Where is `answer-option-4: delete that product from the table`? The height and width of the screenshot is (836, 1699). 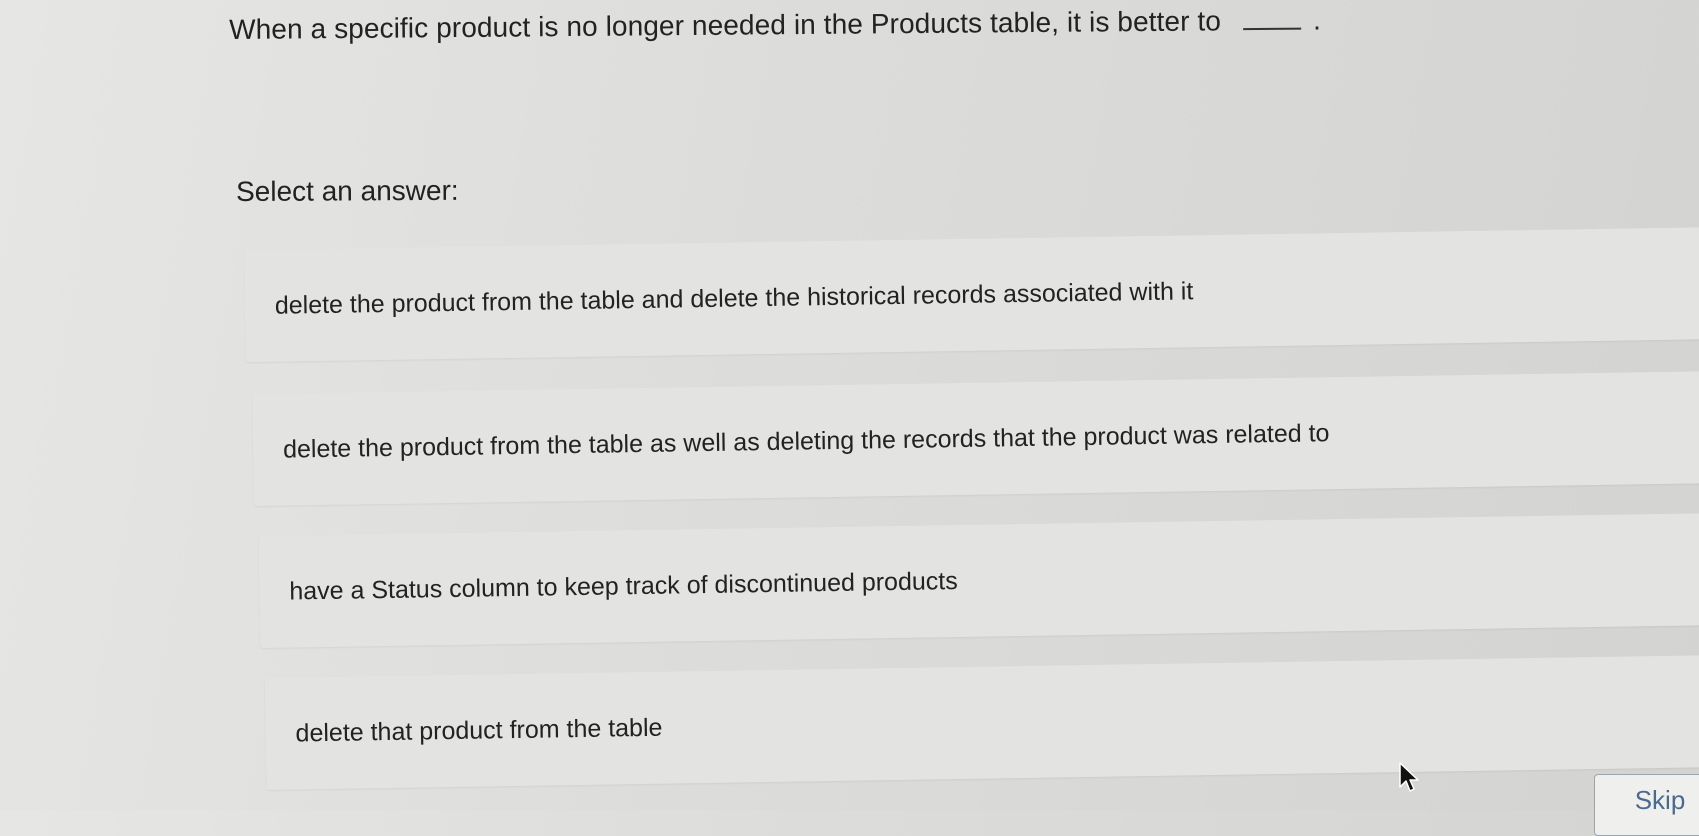
answer-option-4: delete that product from the table is located at coordinates (981, 722).